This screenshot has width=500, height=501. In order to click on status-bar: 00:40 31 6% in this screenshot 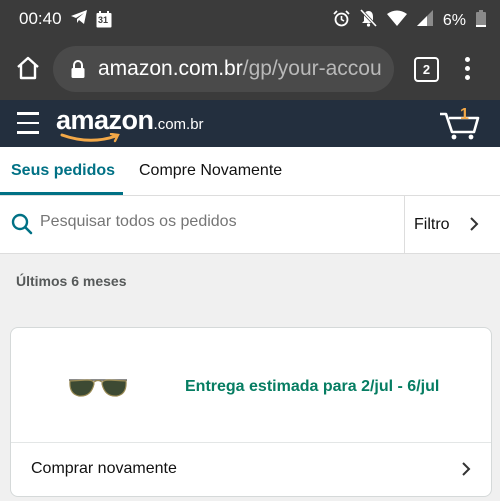, I will do `click(250, 19)`.